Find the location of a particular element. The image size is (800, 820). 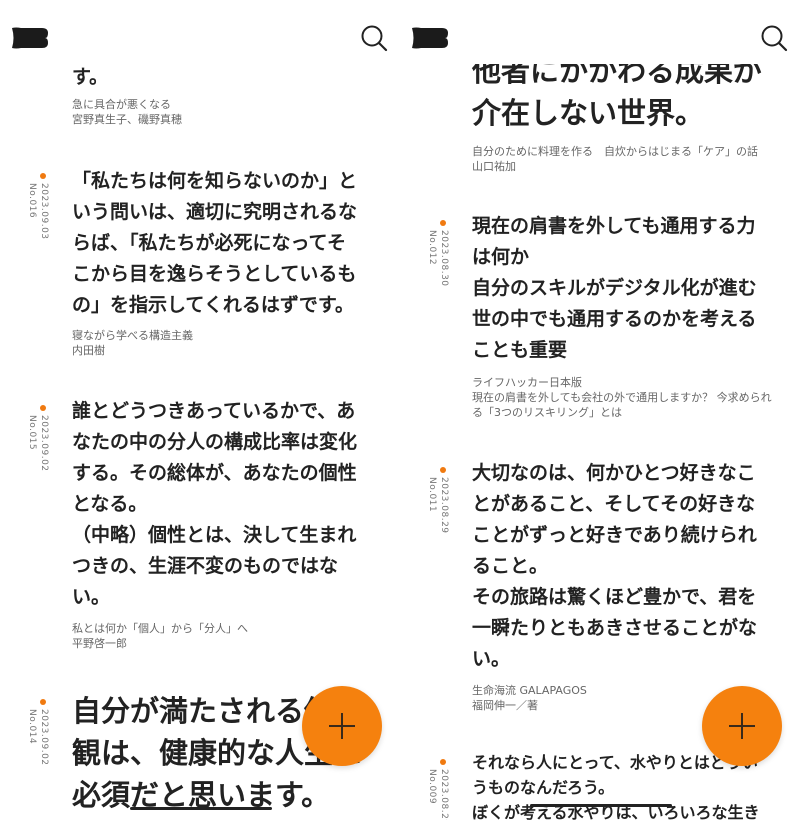

entry-number: No.012 is located at coordinates (432, 248).